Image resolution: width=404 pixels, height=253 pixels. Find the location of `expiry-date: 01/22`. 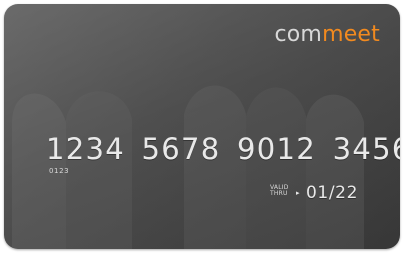

expiry-date: 01/22 is located at coordinates (332, 193).